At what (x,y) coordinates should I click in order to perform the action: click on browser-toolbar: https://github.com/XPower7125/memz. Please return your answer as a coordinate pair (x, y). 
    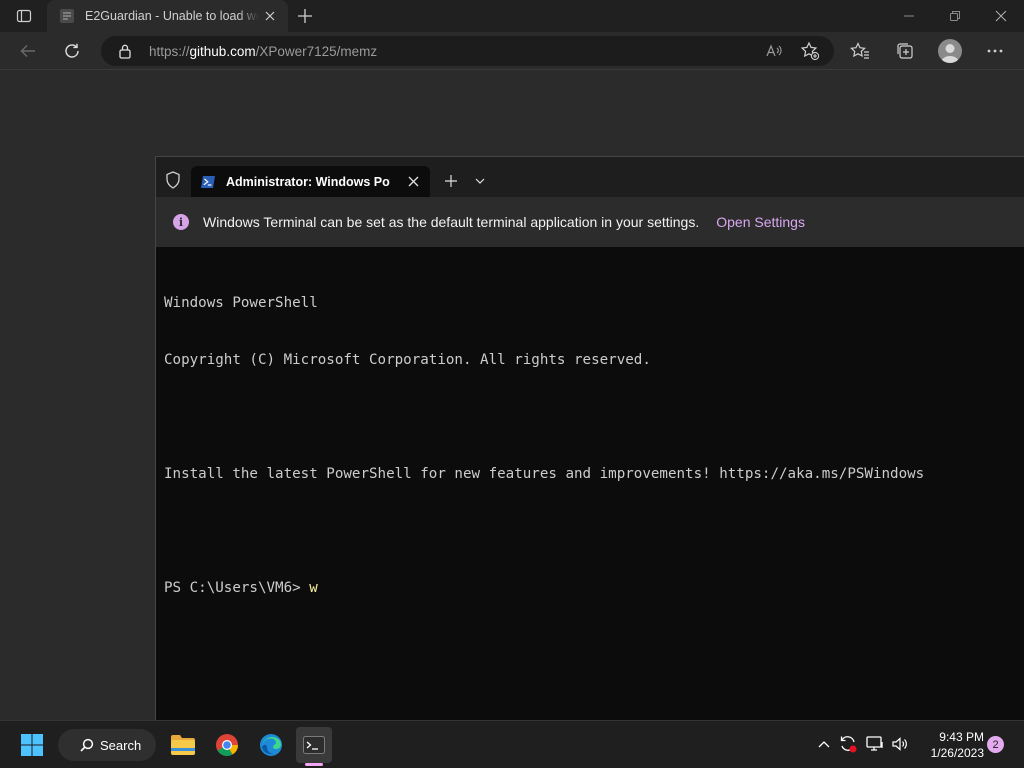
    Looking at the image, I should click on (512, 51).